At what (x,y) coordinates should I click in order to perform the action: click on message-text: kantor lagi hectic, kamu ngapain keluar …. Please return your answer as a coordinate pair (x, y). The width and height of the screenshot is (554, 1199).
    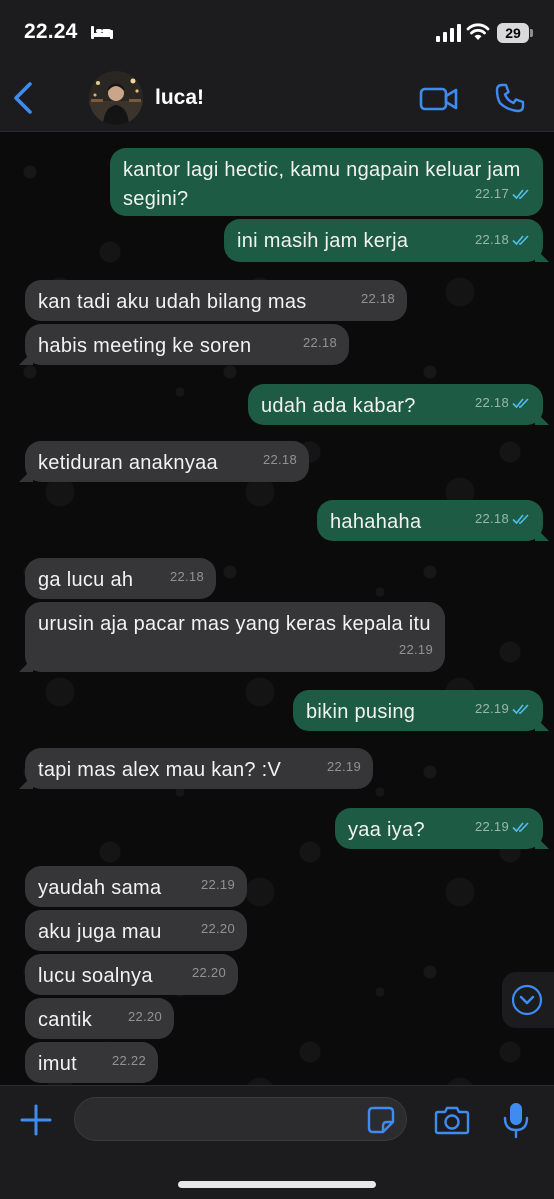
    Looking at the image, I should click on (322, 184).